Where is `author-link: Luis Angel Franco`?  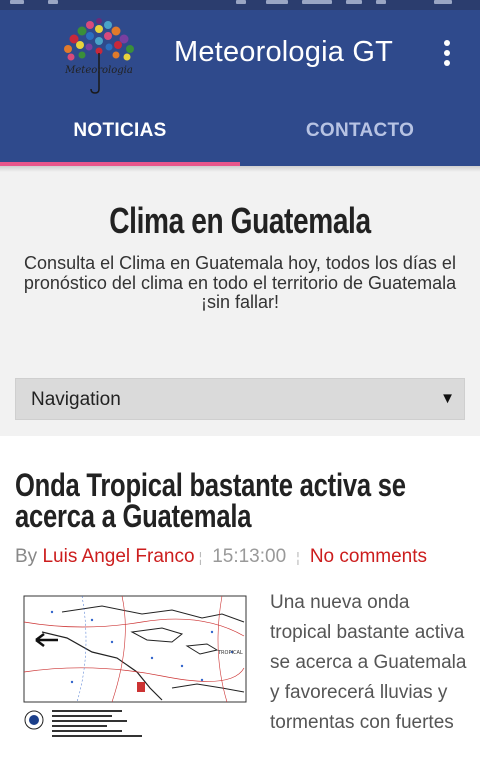 author-link: Luis Angel Franco is located at coordinates (118, 556).